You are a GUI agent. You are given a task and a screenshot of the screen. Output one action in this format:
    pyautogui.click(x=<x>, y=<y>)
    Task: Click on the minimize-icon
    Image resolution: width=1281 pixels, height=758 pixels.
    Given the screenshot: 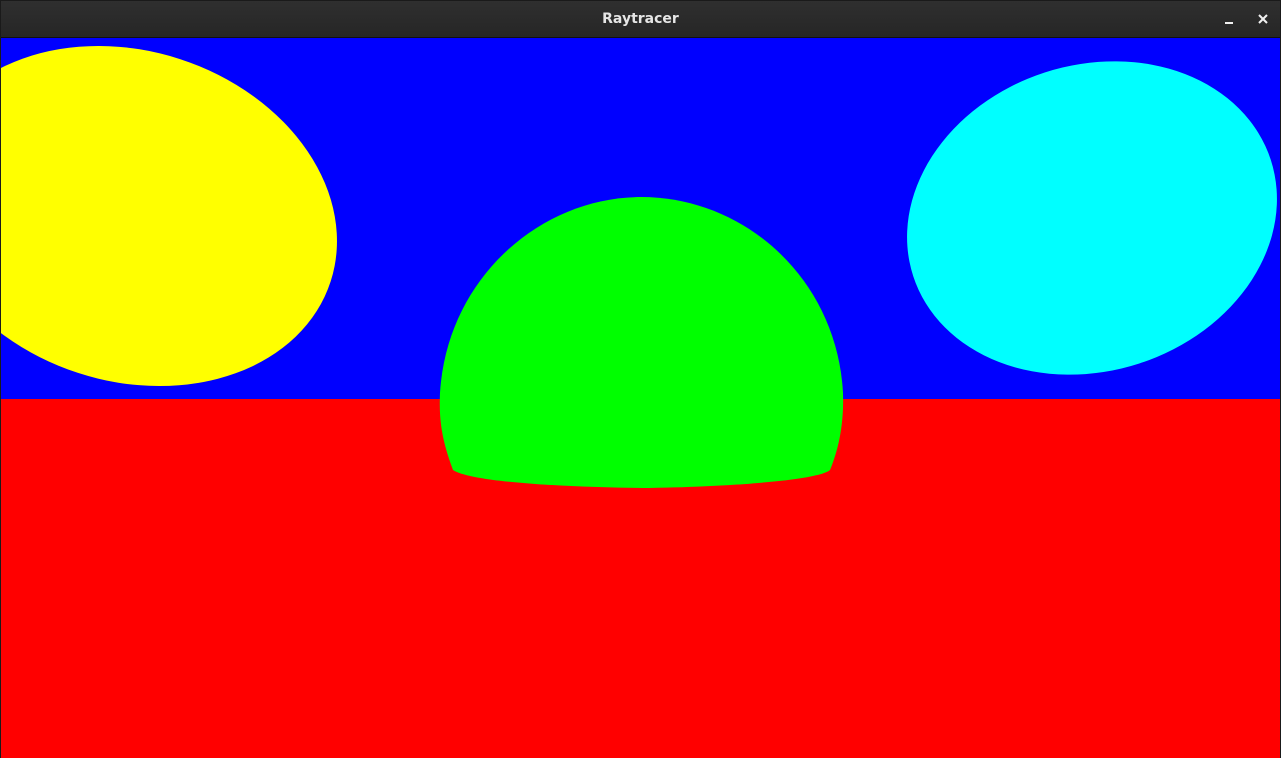 What is the action you would take?
    pyautogui.click(x=1229, y=23)
    